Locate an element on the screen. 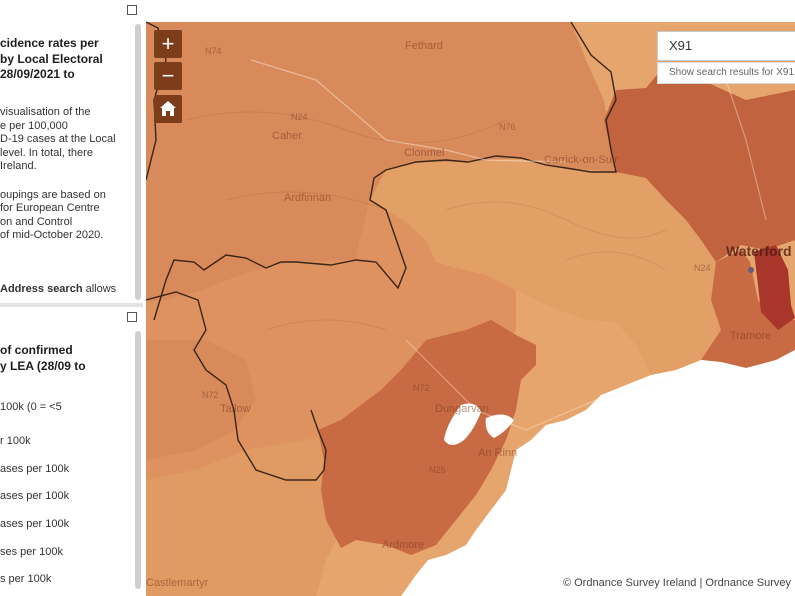 This screenshot has width=795, height=596. panel-body-line: oupings are based on is located at coordinates (53, 195).